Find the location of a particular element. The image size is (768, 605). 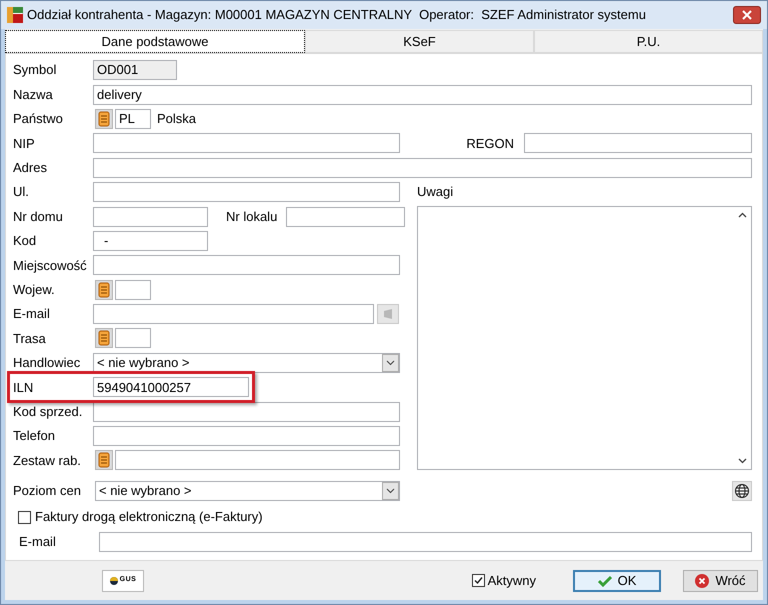

mail-button-icon is located at coordinates (388, 314).